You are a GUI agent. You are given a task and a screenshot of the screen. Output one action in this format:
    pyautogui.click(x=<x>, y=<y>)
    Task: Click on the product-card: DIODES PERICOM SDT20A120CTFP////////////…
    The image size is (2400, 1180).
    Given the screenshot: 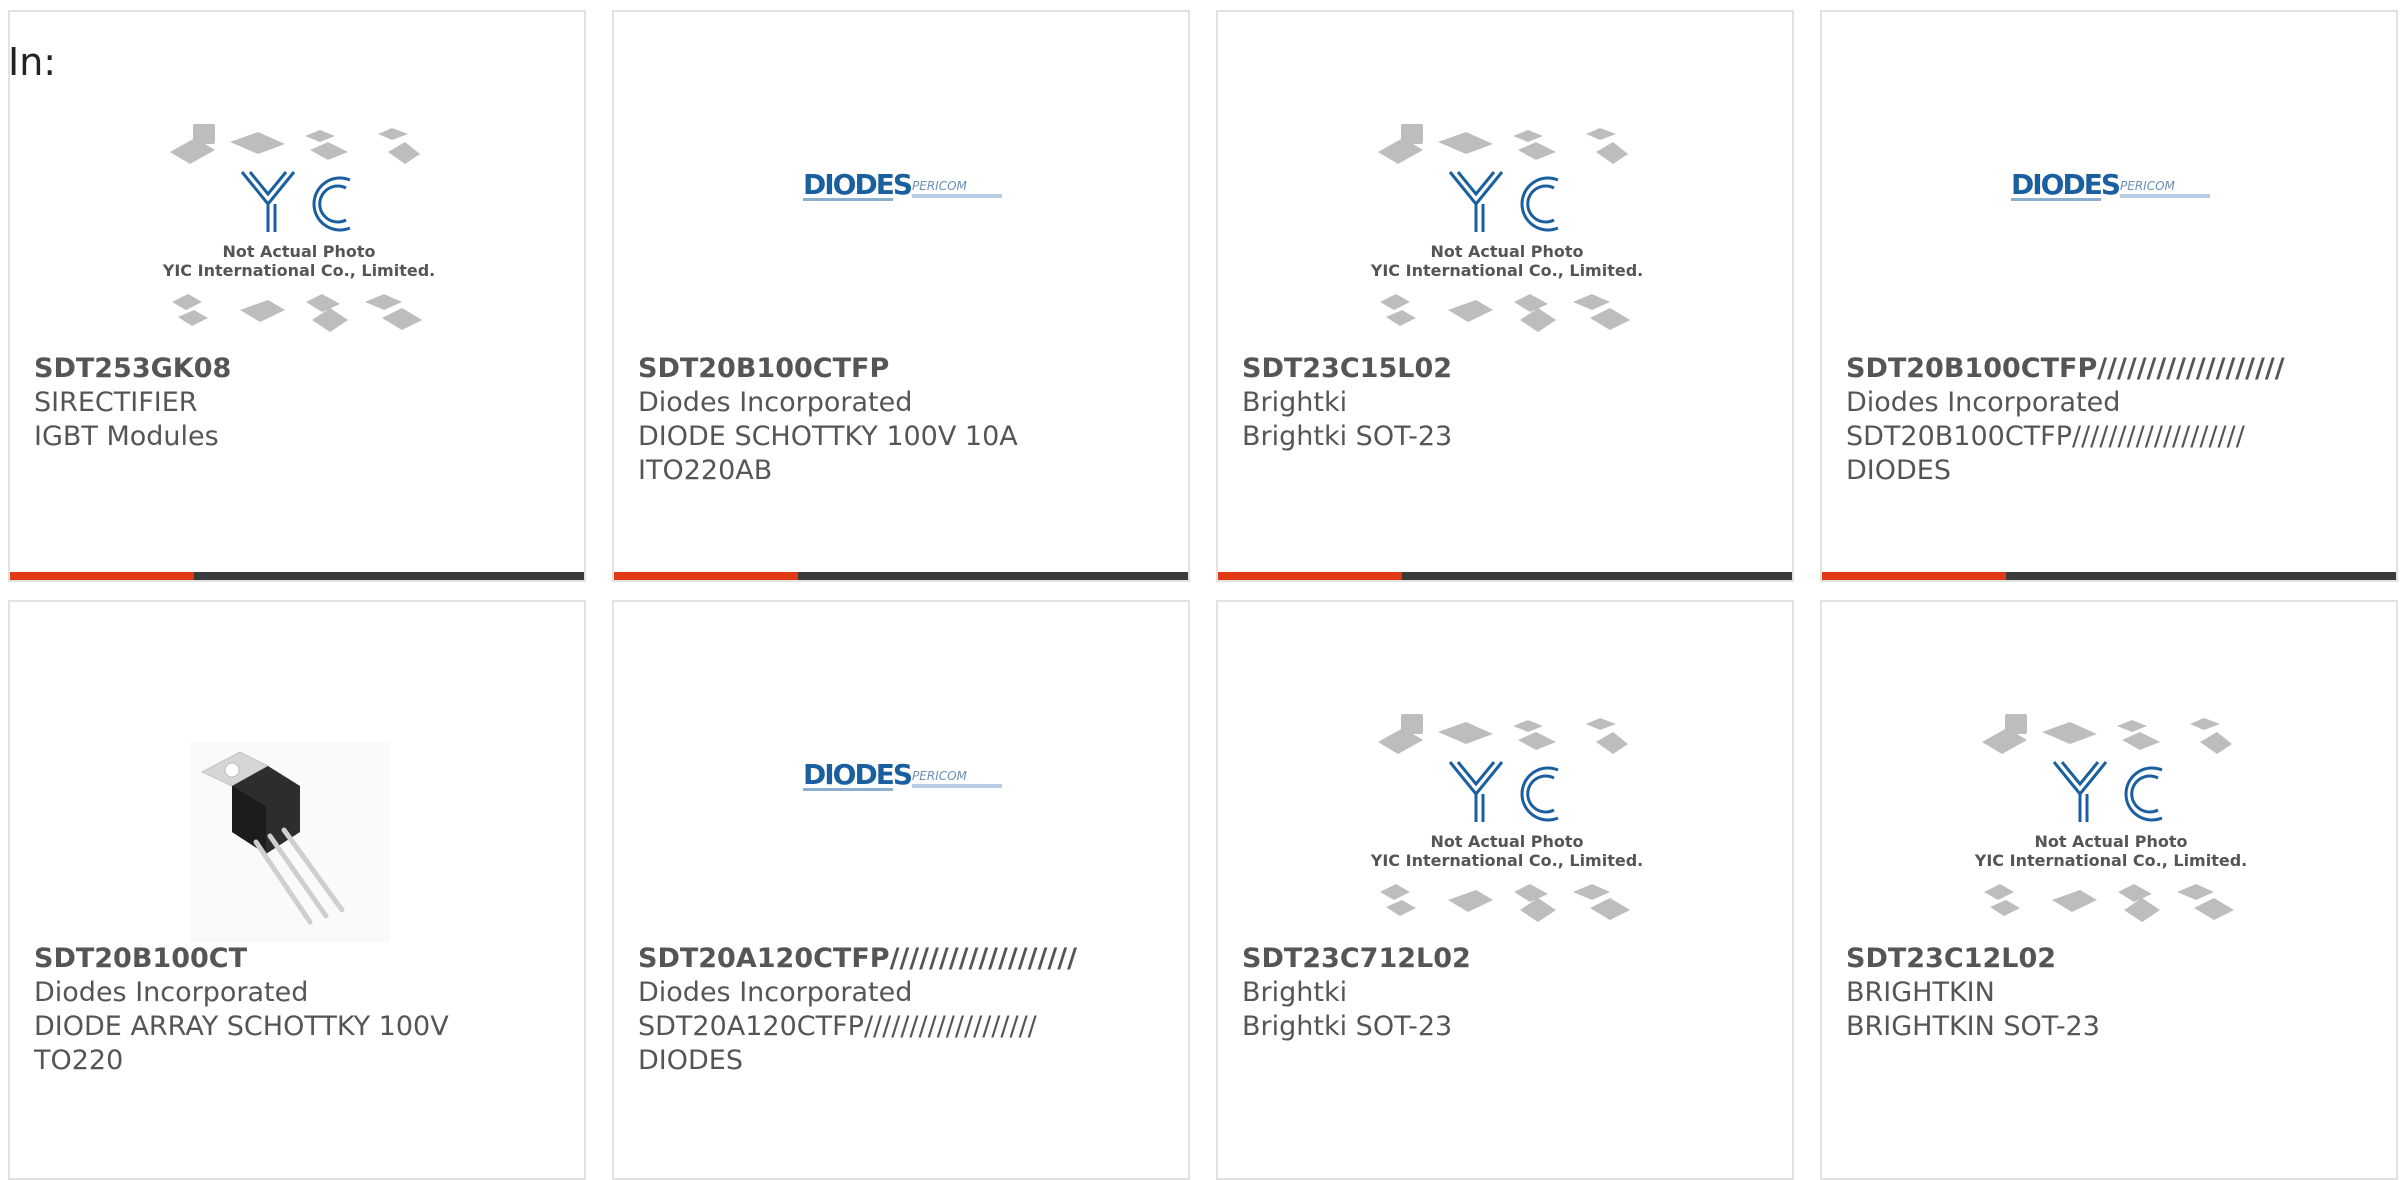 What is the action you would take?
    pyautogui.click(x=901, y=890)
    